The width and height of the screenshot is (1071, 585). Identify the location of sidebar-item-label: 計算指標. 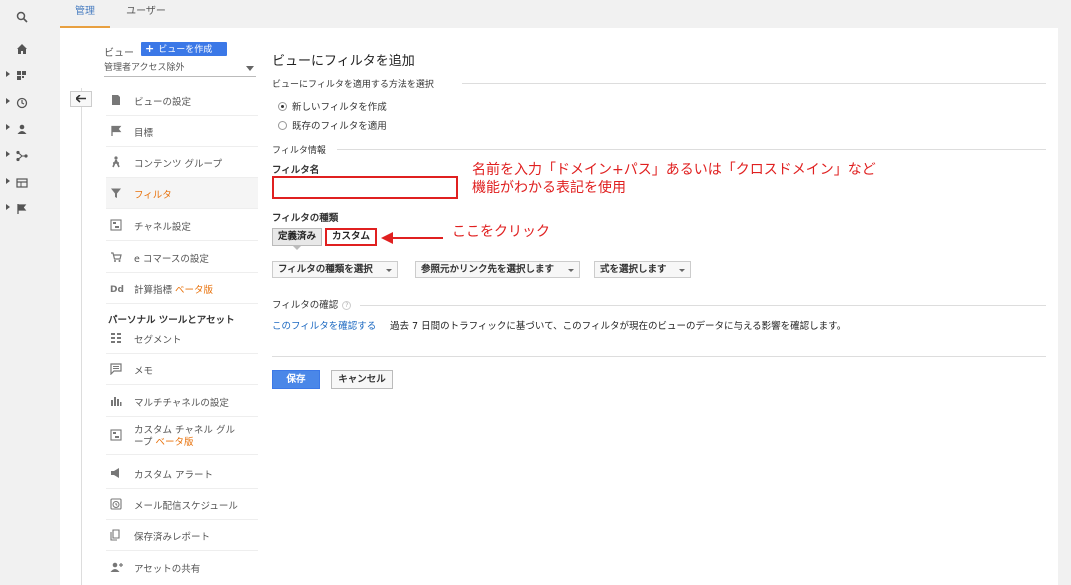
(155, 290).